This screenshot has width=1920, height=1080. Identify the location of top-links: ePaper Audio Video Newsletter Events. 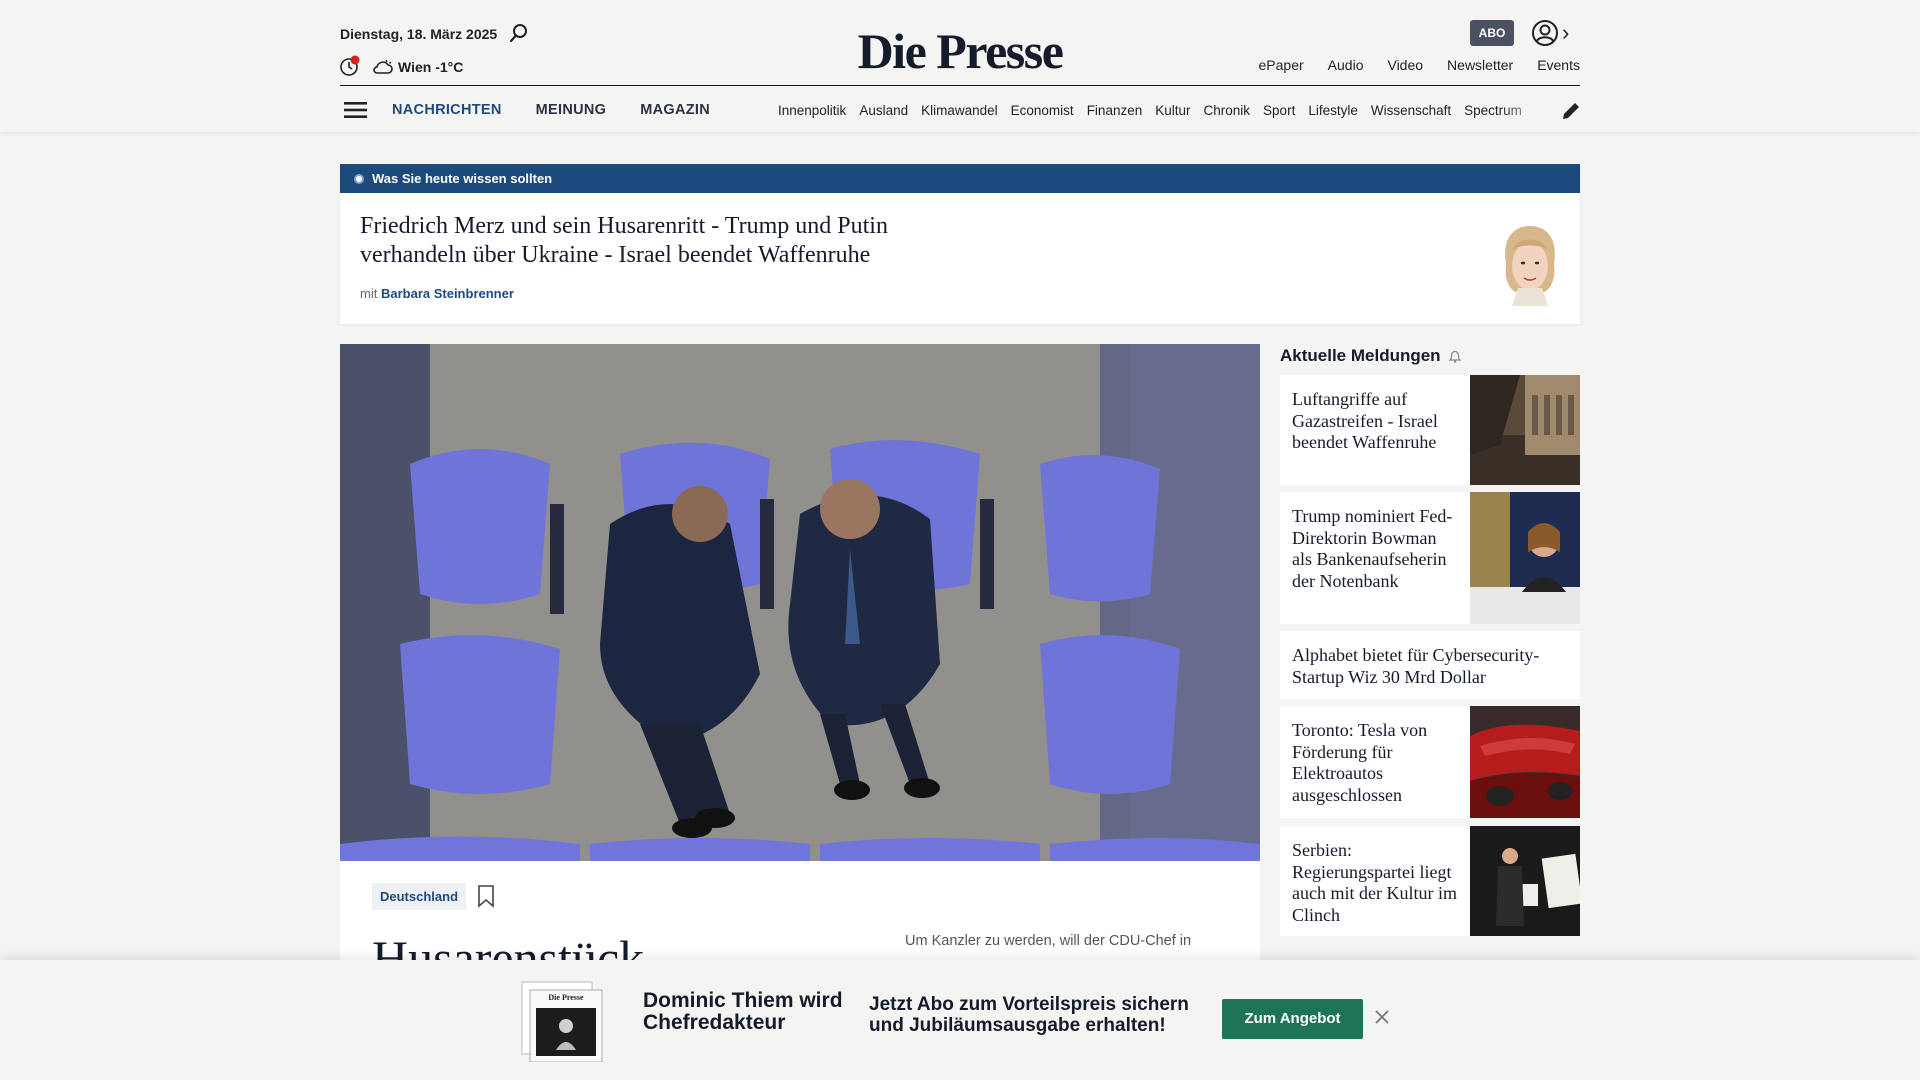
(1419, 65).